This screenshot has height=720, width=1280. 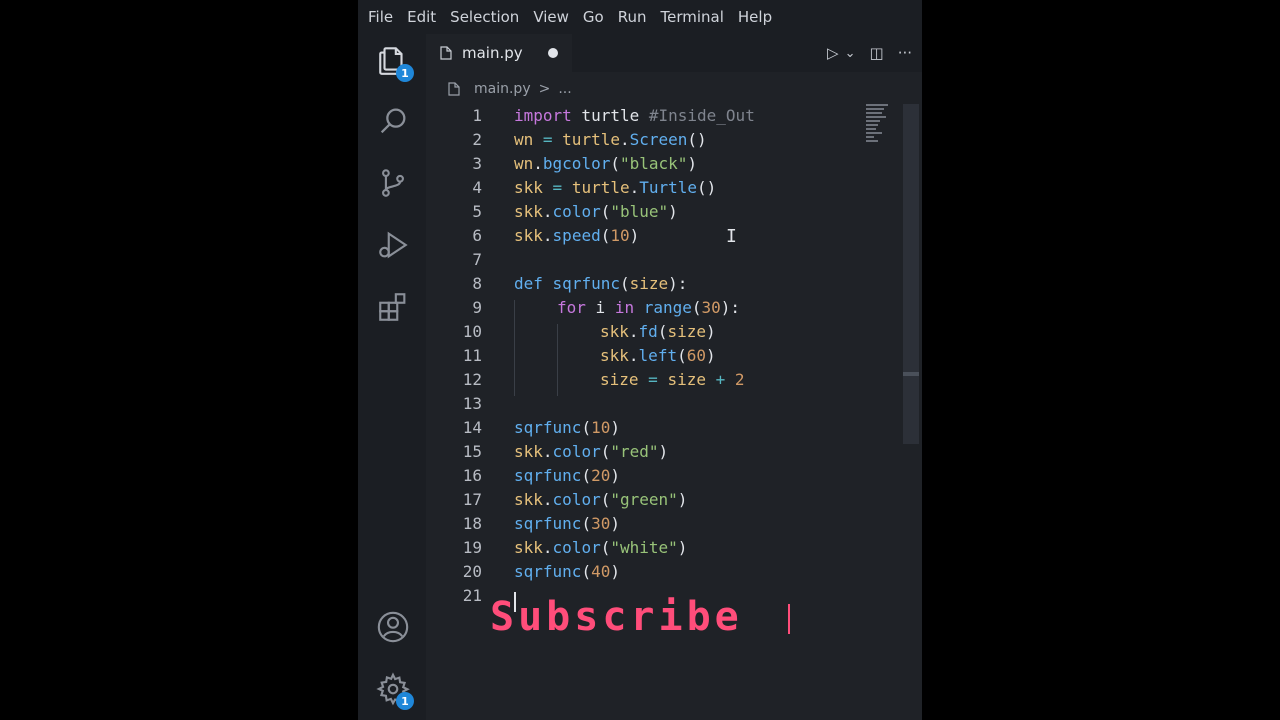 I want to click on code-line-4: 4 skk = turtle.Turtle(), so click(x=594, y=187).